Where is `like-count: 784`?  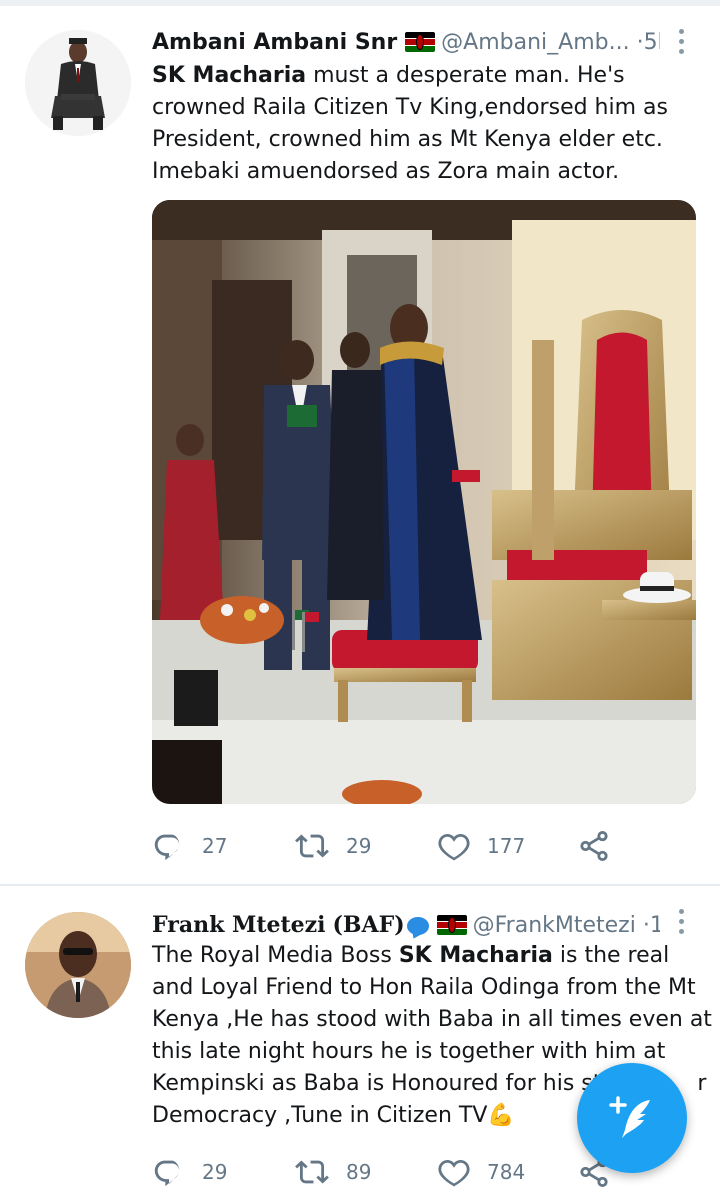 like-count: 784 is located at coordinates (506, 1172).